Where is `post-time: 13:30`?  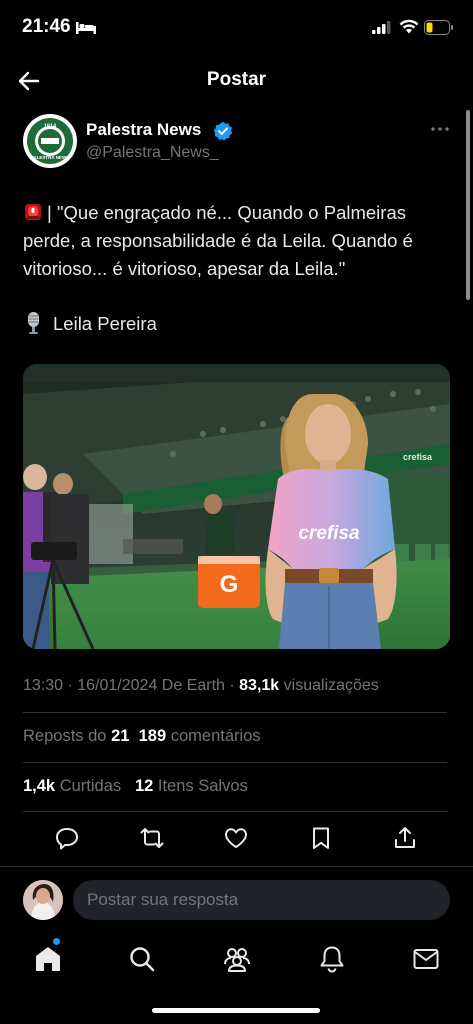
post-time: 13:30 is located at coordinates (43, 685).